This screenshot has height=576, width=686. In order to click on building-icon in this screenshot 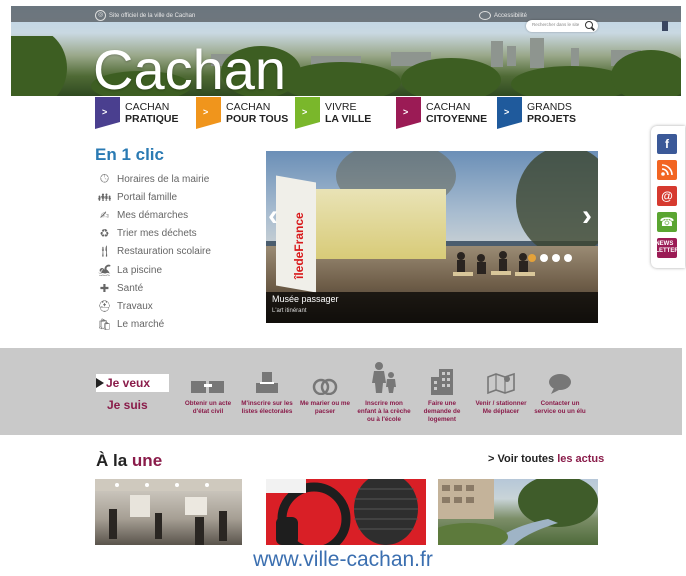, I will do `click(442, 377)`.